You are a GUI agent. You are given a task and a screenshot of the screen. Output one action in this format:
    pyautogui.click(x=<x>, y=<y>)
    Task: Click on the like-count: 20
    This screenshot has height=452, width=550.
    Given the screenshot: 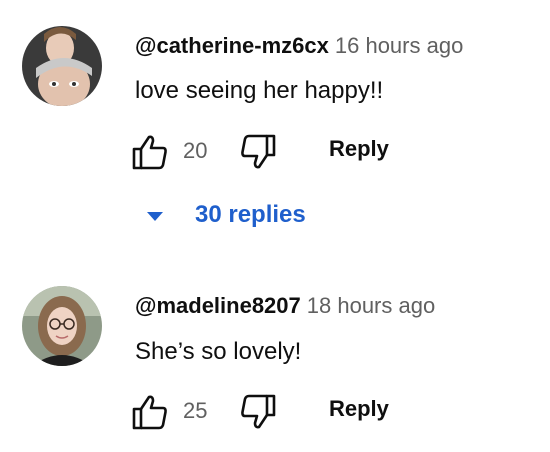 What is the action you would take?
    pyautogui.click(x=195, y=150)
    